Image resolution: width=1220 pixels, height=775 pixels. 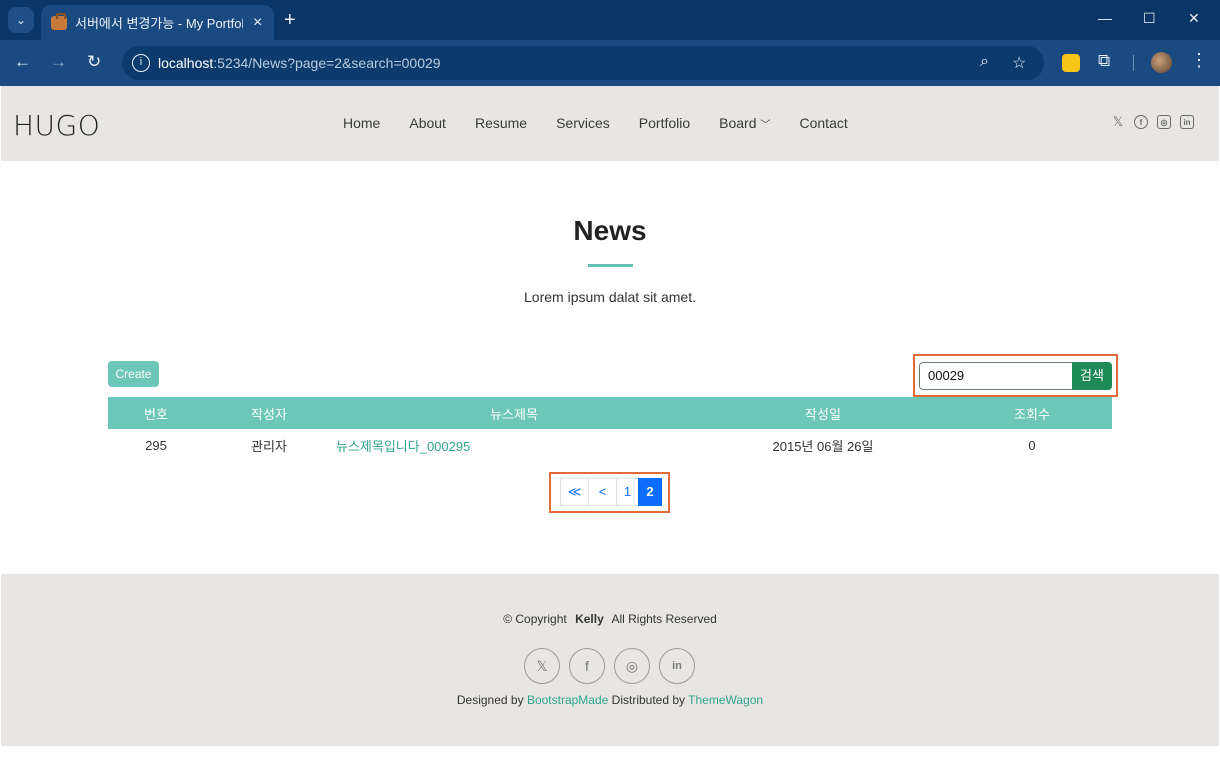 I want to click on chevron-down-icon: ﹀, so click(x=765, y=125).